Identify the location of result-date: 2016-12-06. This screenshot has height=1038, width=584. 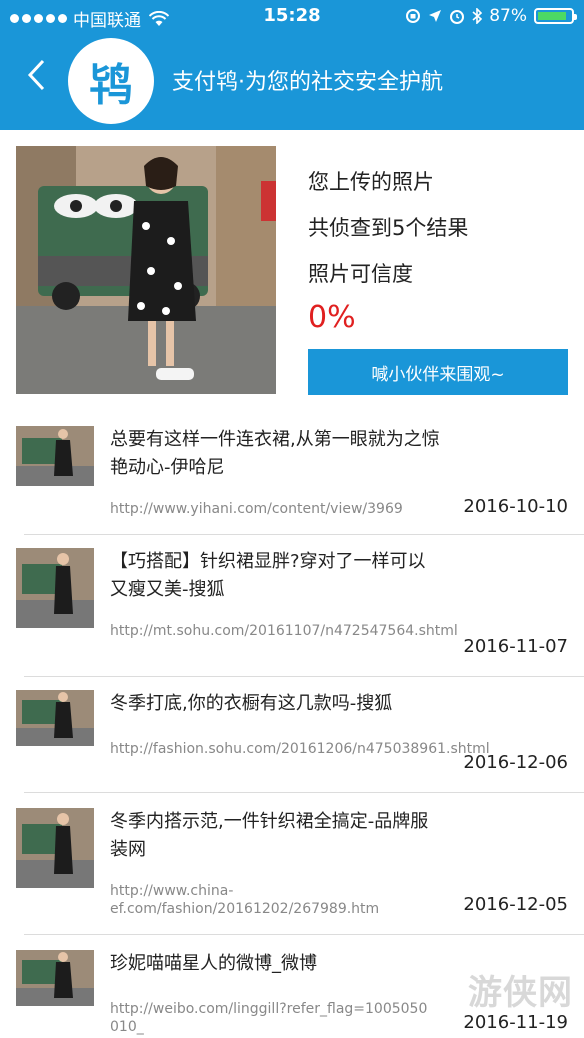
(515, 762).